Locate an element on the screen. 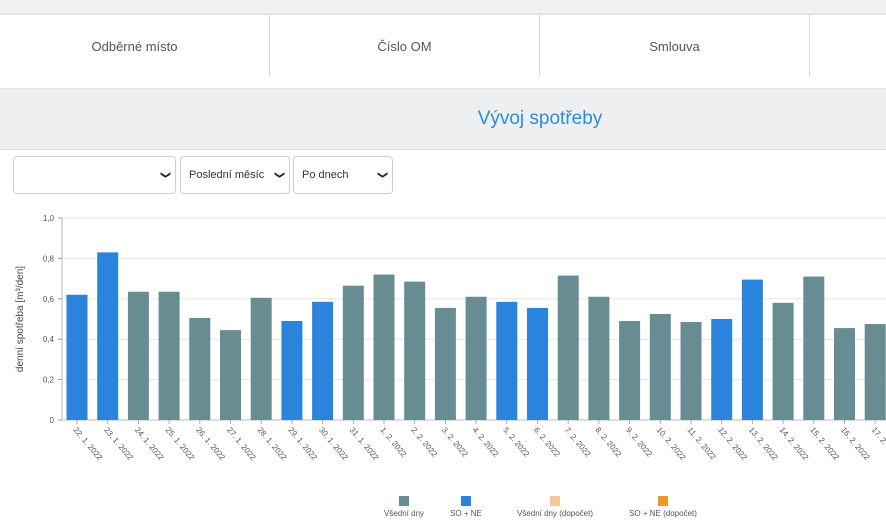 The height and width of the screenshot is (524, 886). x-tick-label: 13. 2. 2022 is located at coordinates (763, 444).